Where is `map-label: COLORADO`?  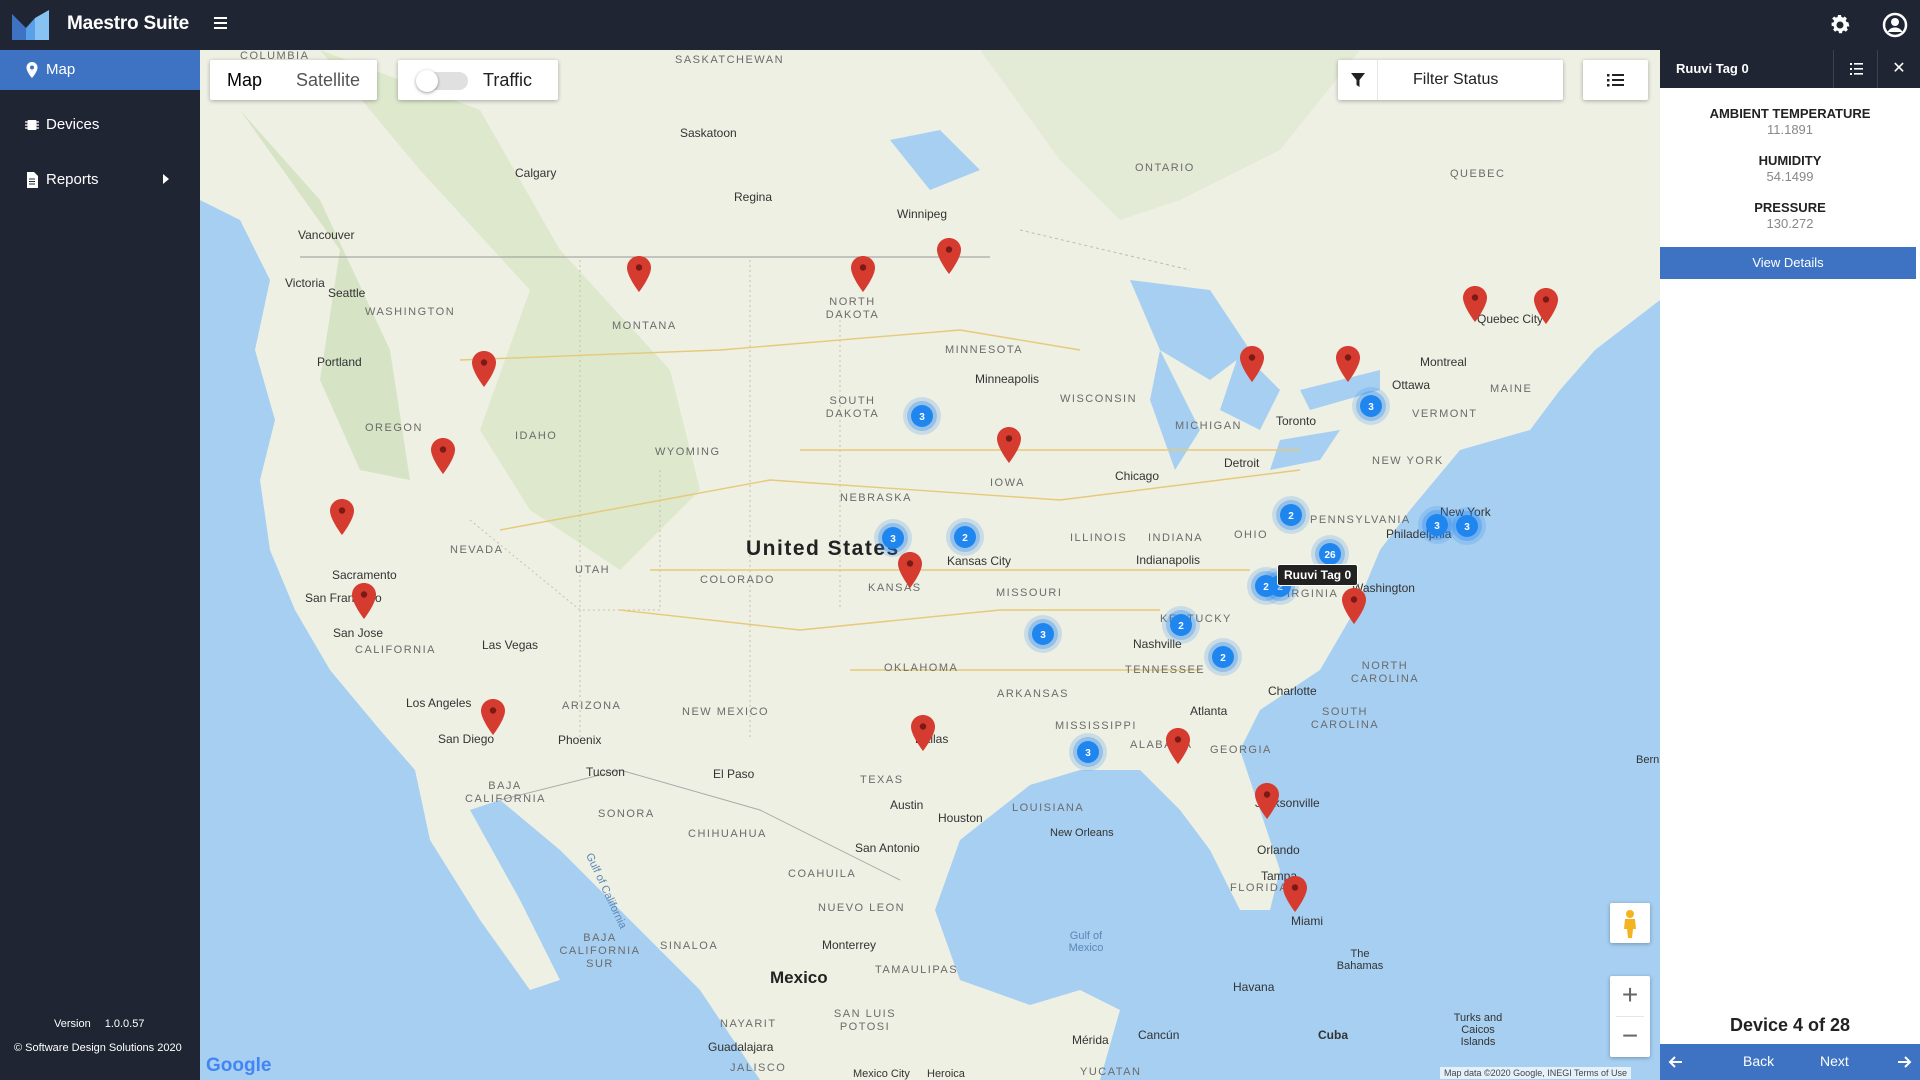
map-label: COLORADO is located at coordinates (737, 580).